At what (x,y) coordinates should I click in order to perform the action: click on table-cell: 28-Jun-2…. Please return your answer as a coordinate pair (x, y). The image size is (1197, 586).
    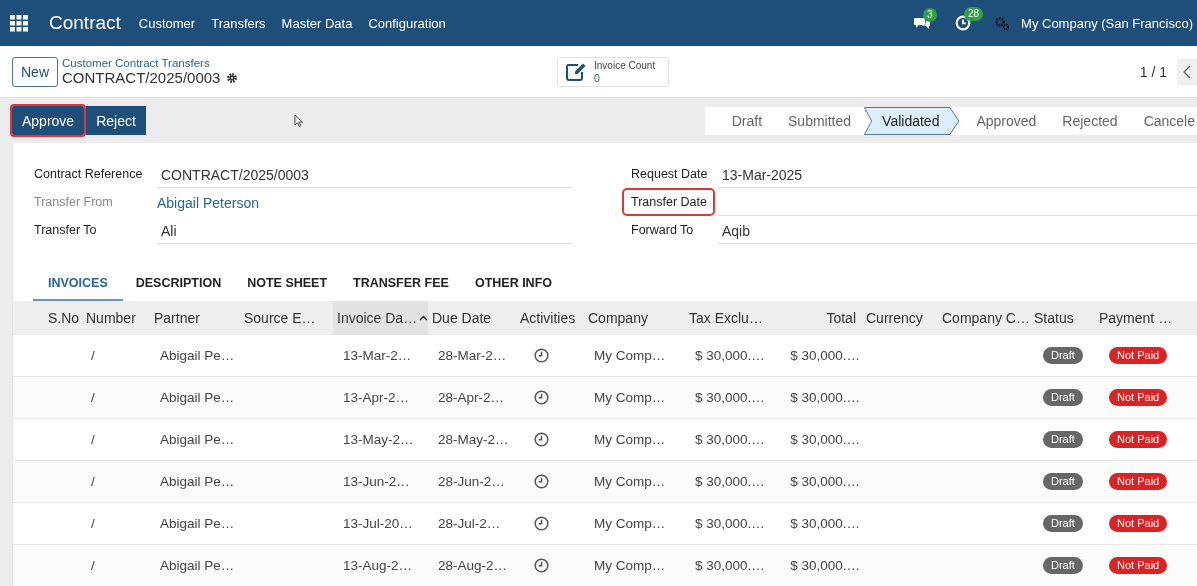
    Looking at the image, I should click on (471, 481).